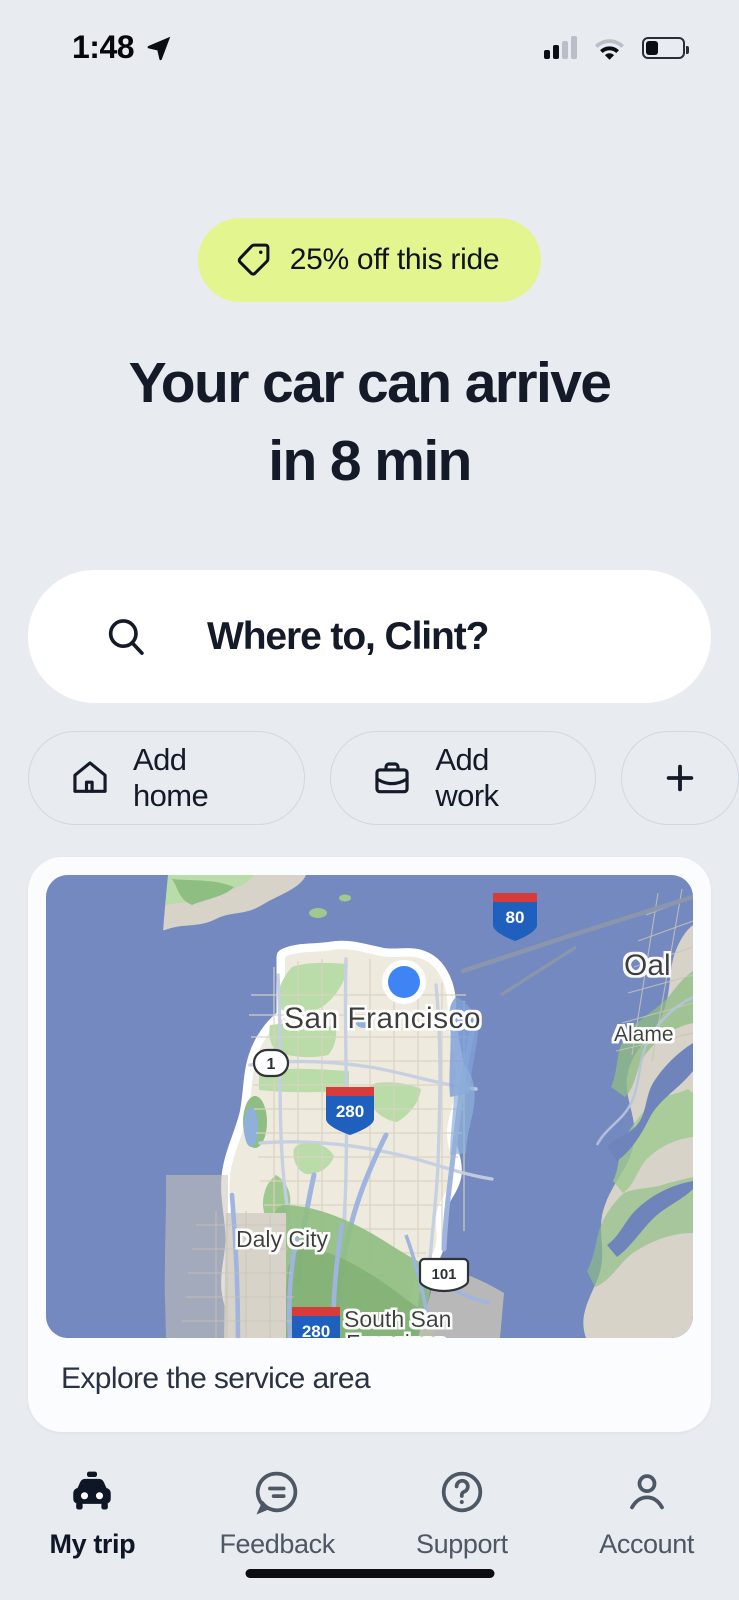 This screenshot has width=739, height=1600. I want to click on chip-add-place, so click(680, 778).